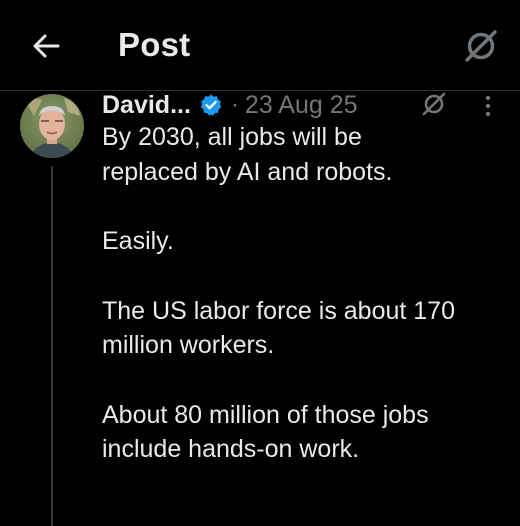  What do you see at coordinates (301, 105) in the screenshot?
I see `post-date: 23 Aug 25` at bounding box center [301, 105].